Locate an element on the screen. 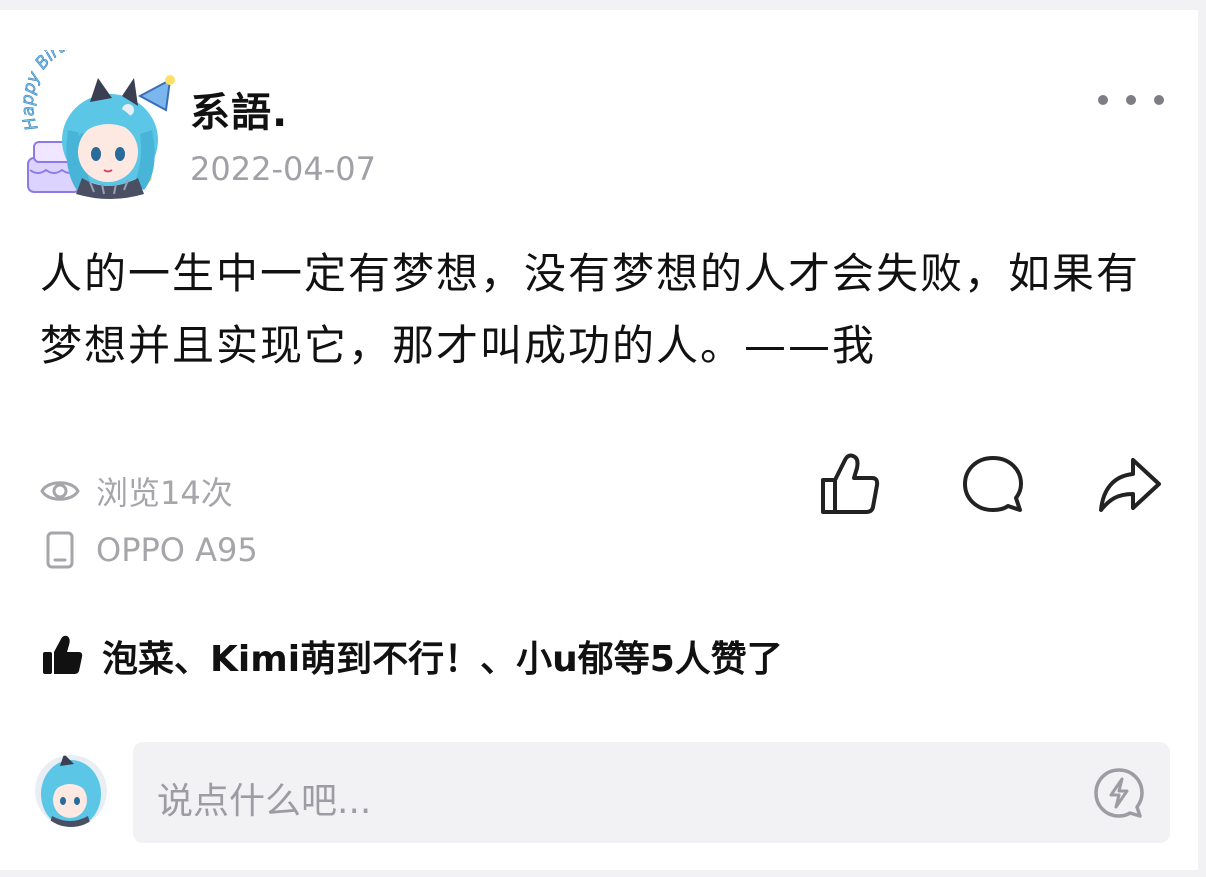 Image resolution: width=1206 pixels, height=877 pixels. likes-text: 泡菜、Kimi萌到不行！、小u郁等5人赞了 is located at coordinates (442, 659).